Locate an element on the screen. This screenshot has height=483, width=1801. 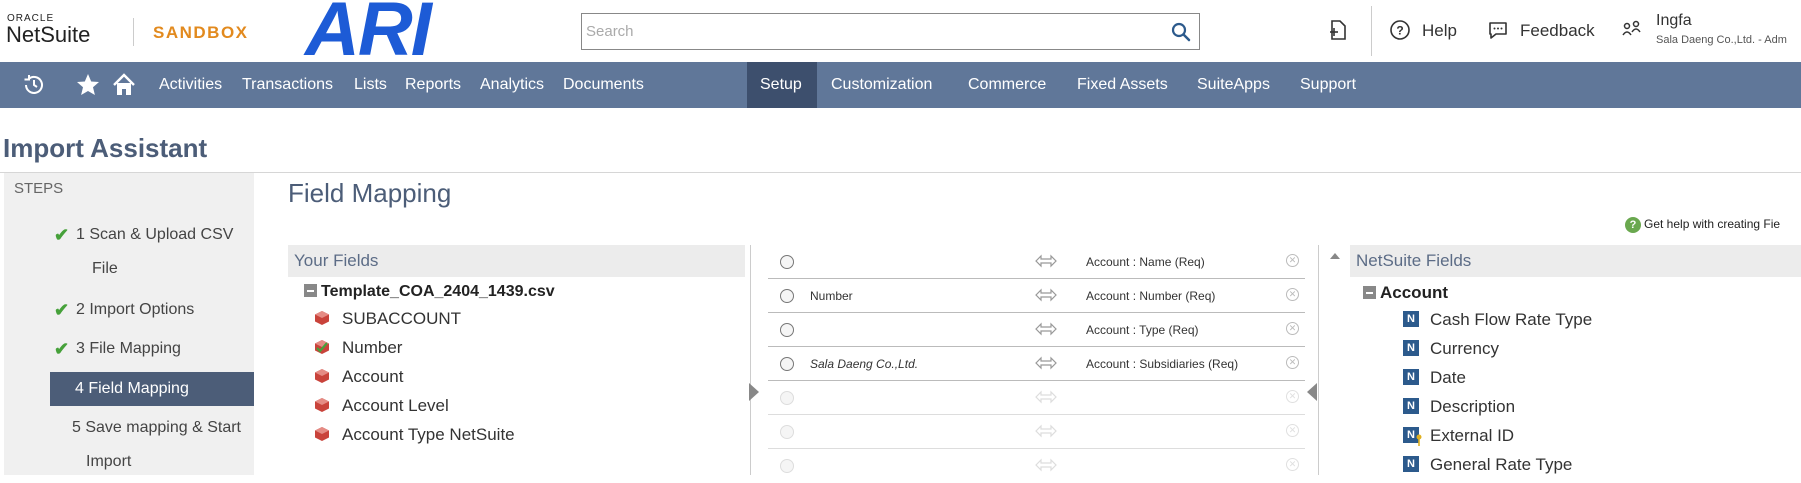
mapping-row: Account : Name (Req) ✕ is located at coordinates (1036, 262).